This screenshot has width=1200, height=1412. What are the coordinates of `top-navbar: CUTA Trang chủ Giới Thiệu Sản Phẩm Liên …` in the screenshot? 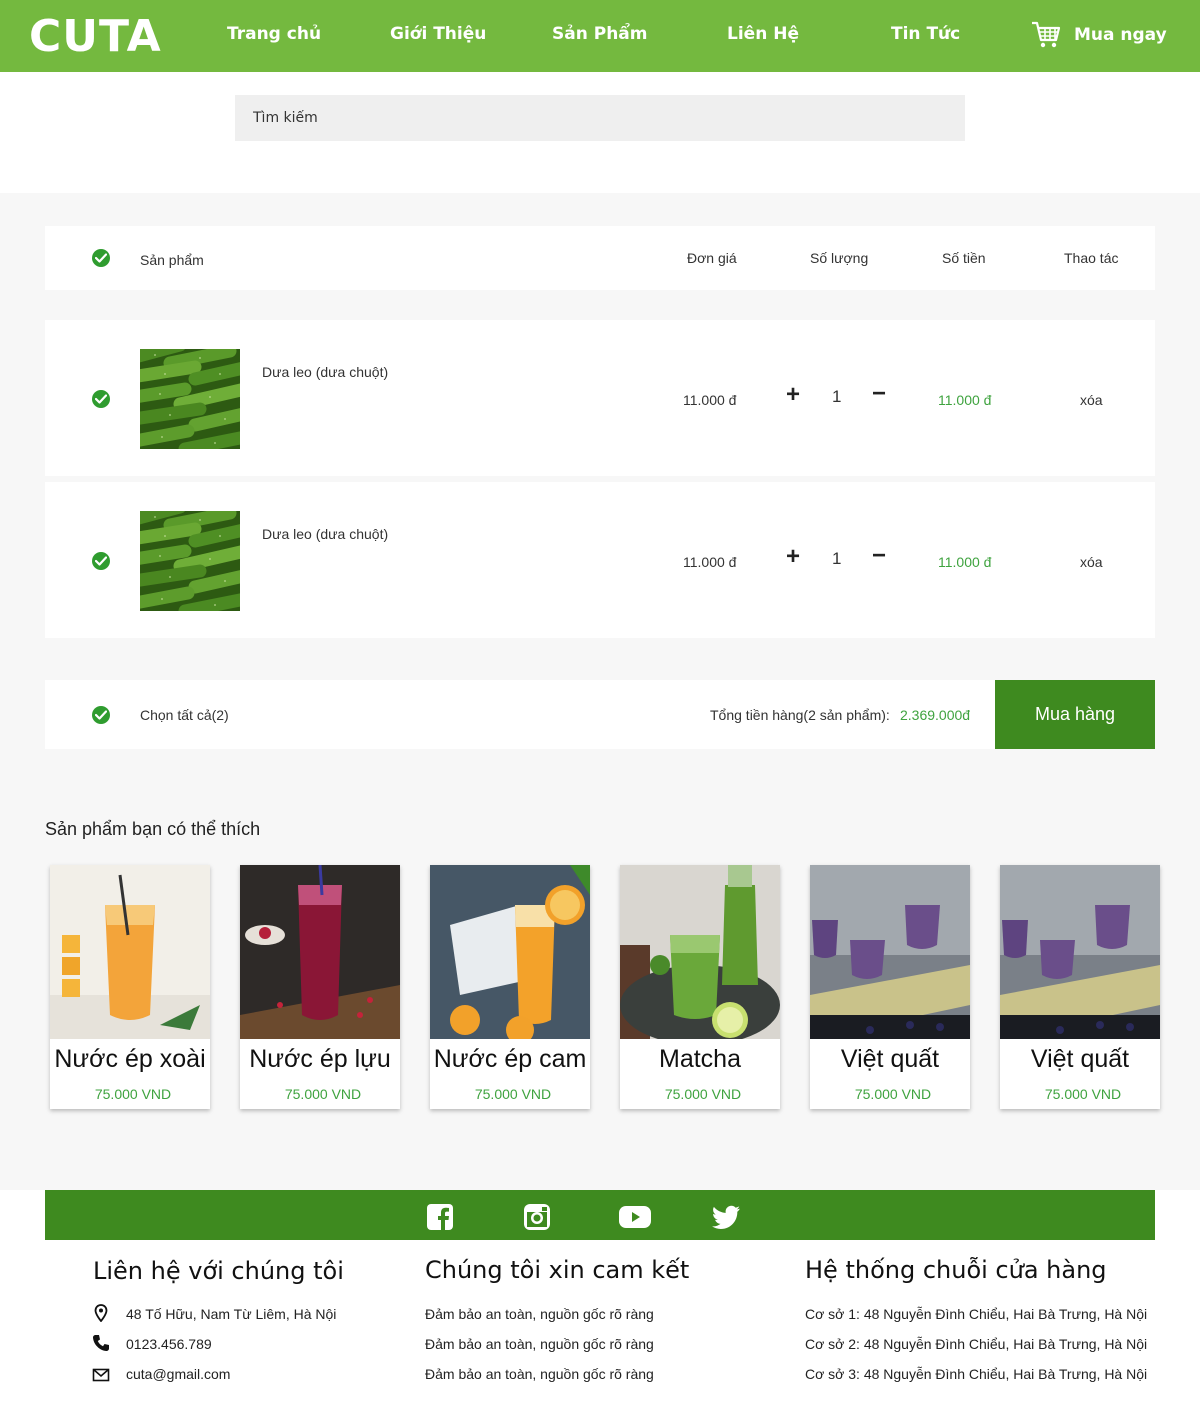 It's located at (600, 36).